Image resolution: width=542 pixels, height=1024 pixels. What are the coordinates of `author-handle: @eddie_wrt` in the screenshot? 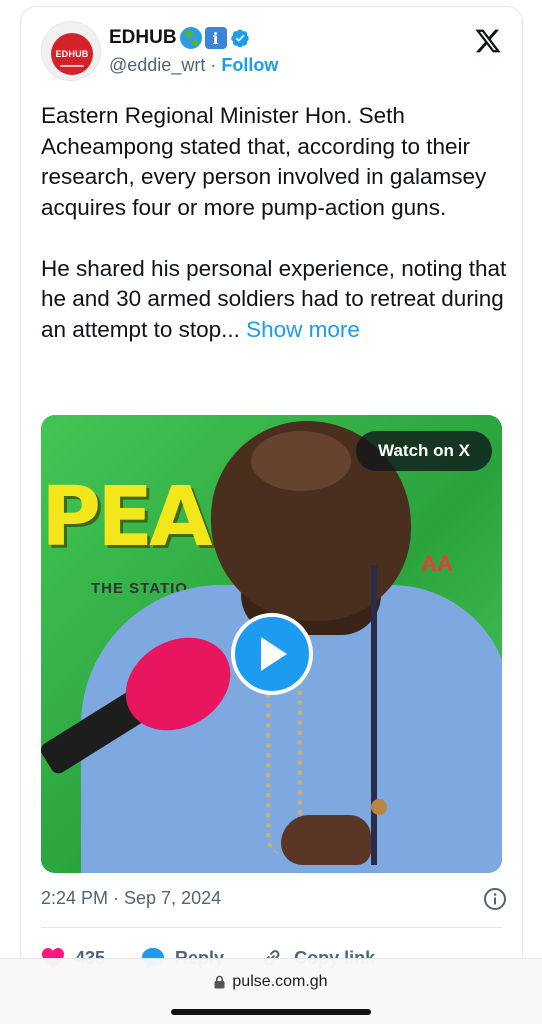 It's located at (157, 65).